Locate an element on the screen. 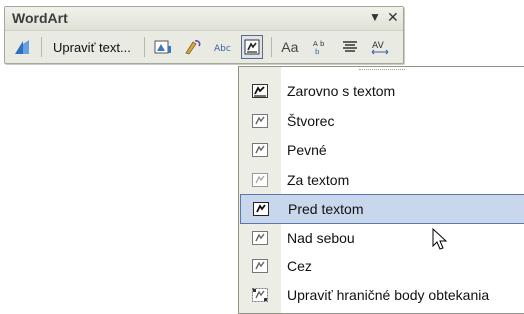  svg-text: AV is located at coordinates (378, 46).